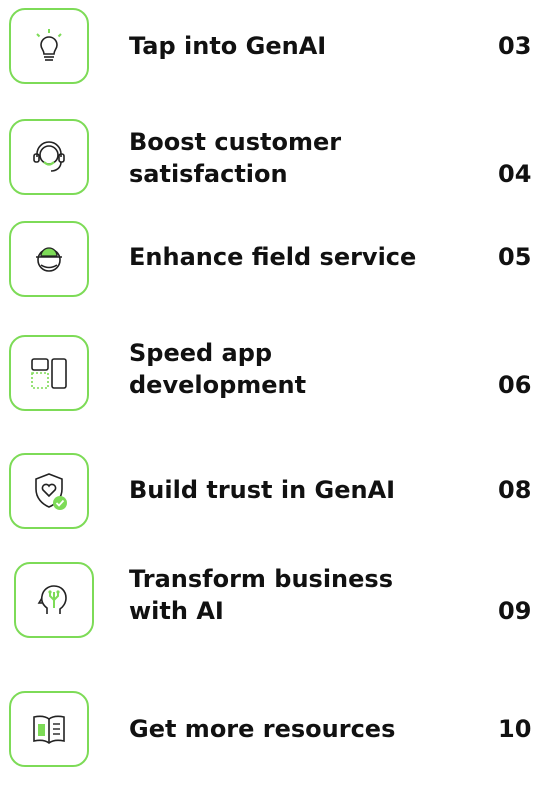  I want to click on hard-hat-worker-icon, so click(49, 259).